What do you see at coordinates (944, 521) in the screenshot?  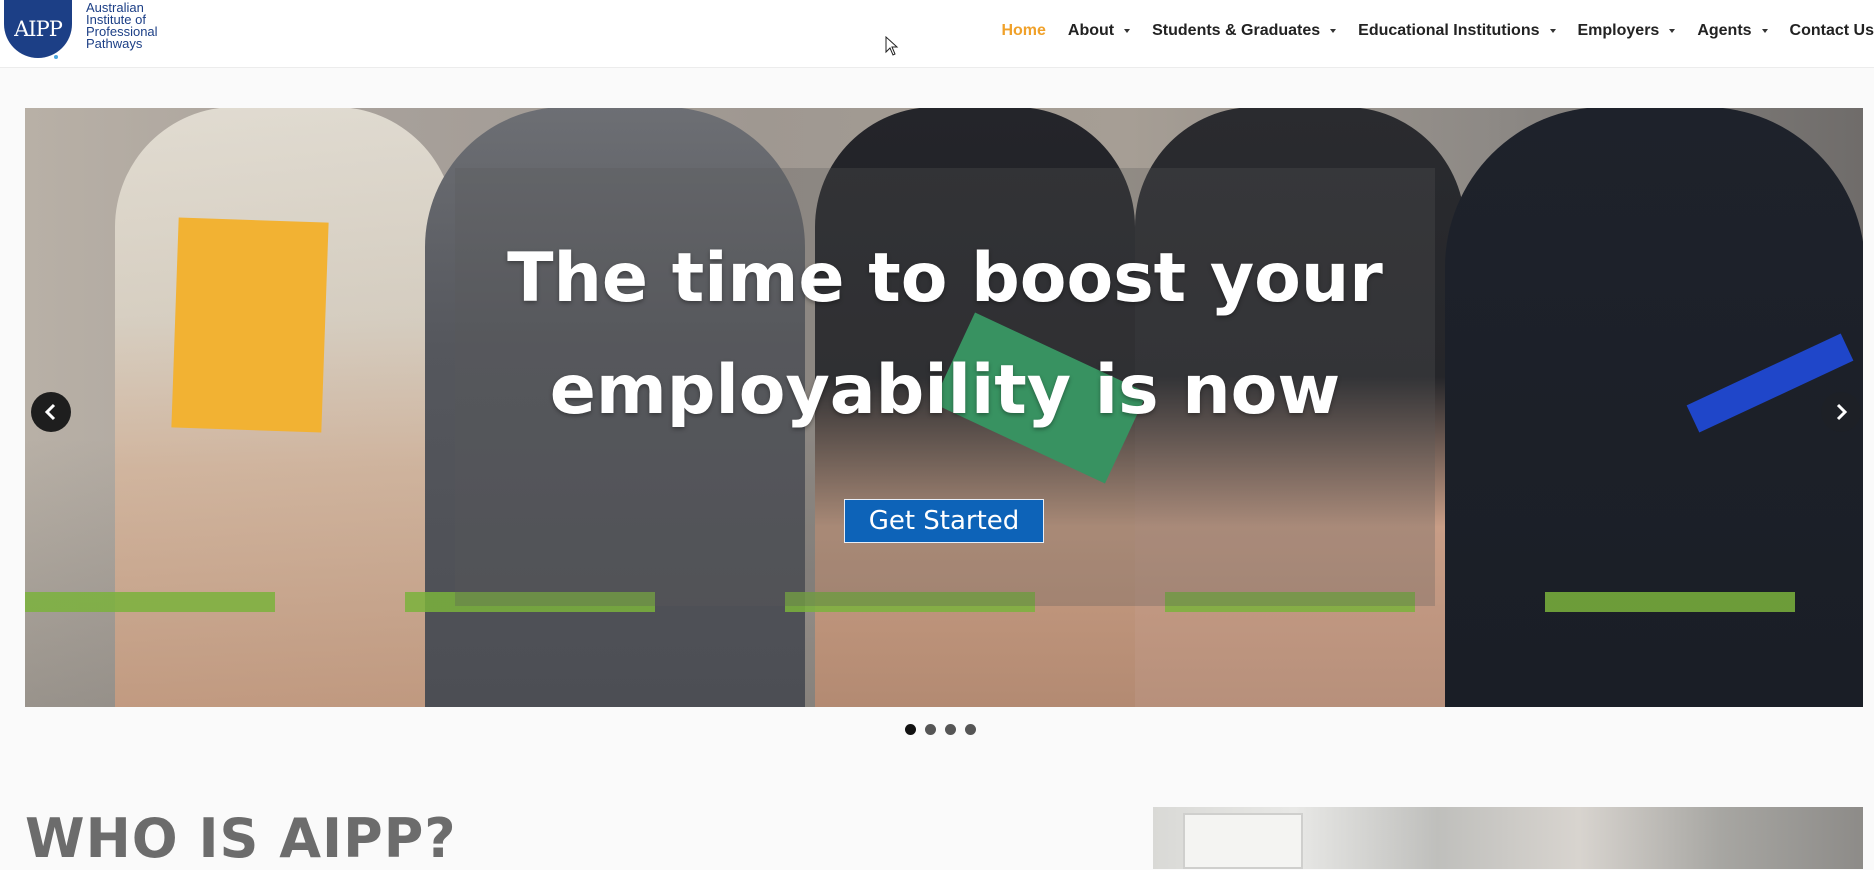 I see `get-started-button: Get Started` at bounding box center [944, 521].